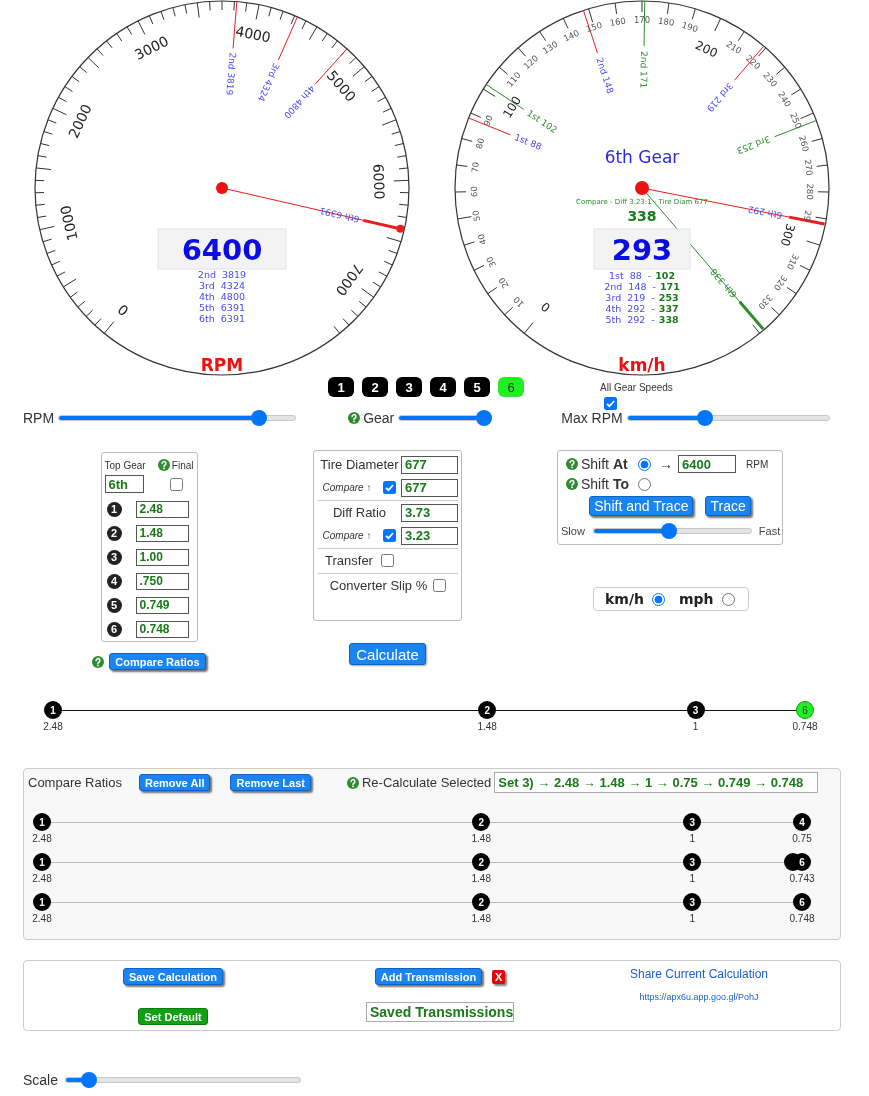 Image resolution: width=869 pixels, height=1096 pixels. Describe the element at coordinates (605, 464) in the screenshot. I see `shift-option-label: Shift At` at that location.